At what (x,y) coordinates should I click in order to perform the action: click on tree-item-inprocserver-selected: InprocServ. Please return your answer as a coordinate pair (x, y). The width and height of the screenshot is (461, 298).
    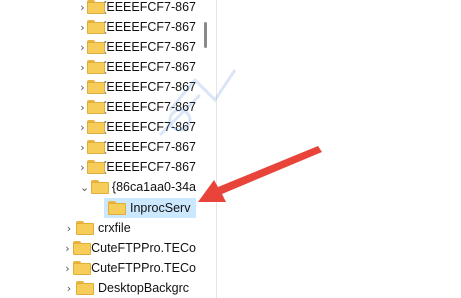
    Looking at the image, I should click on (150, 208).